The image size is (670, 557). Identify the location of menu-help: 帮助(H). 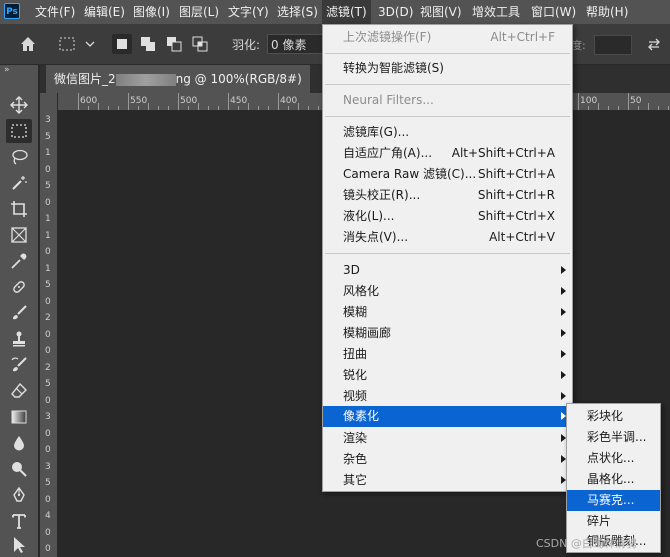
(607, 12).